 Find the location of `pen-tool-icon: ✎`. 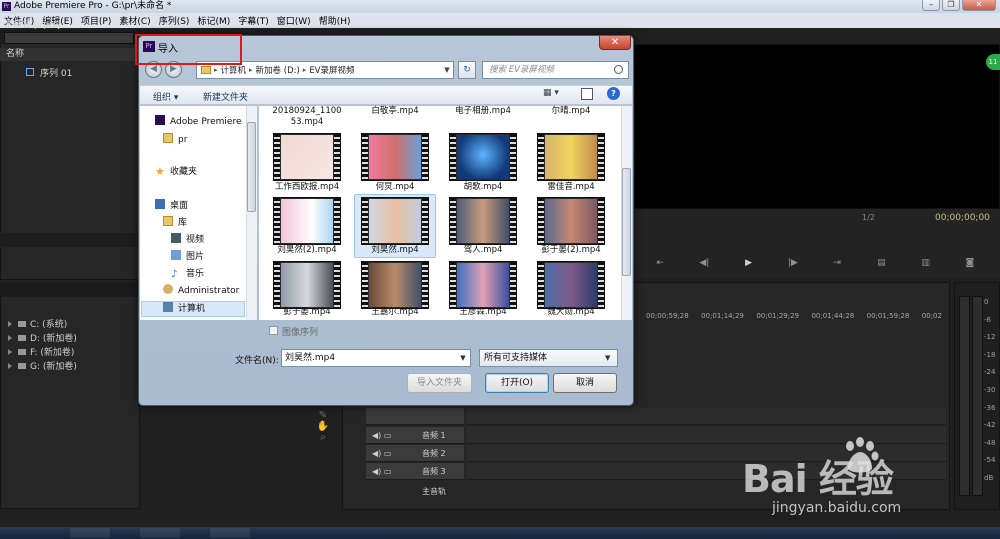

pen-tool-icon: ✎ is located at coordinates (323, 415).